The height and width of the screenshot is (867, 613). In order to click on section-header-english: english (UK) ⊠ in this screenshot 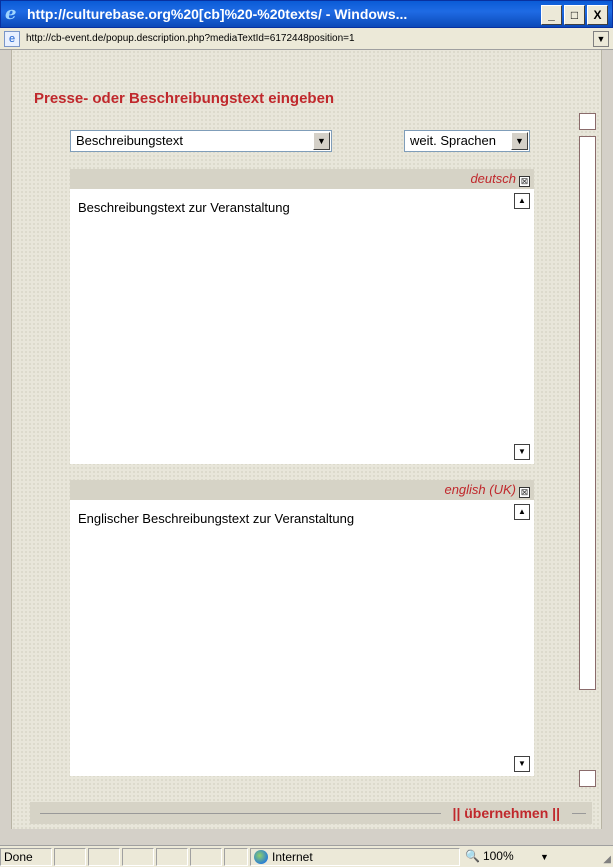, I will do `click(302, 490)`.